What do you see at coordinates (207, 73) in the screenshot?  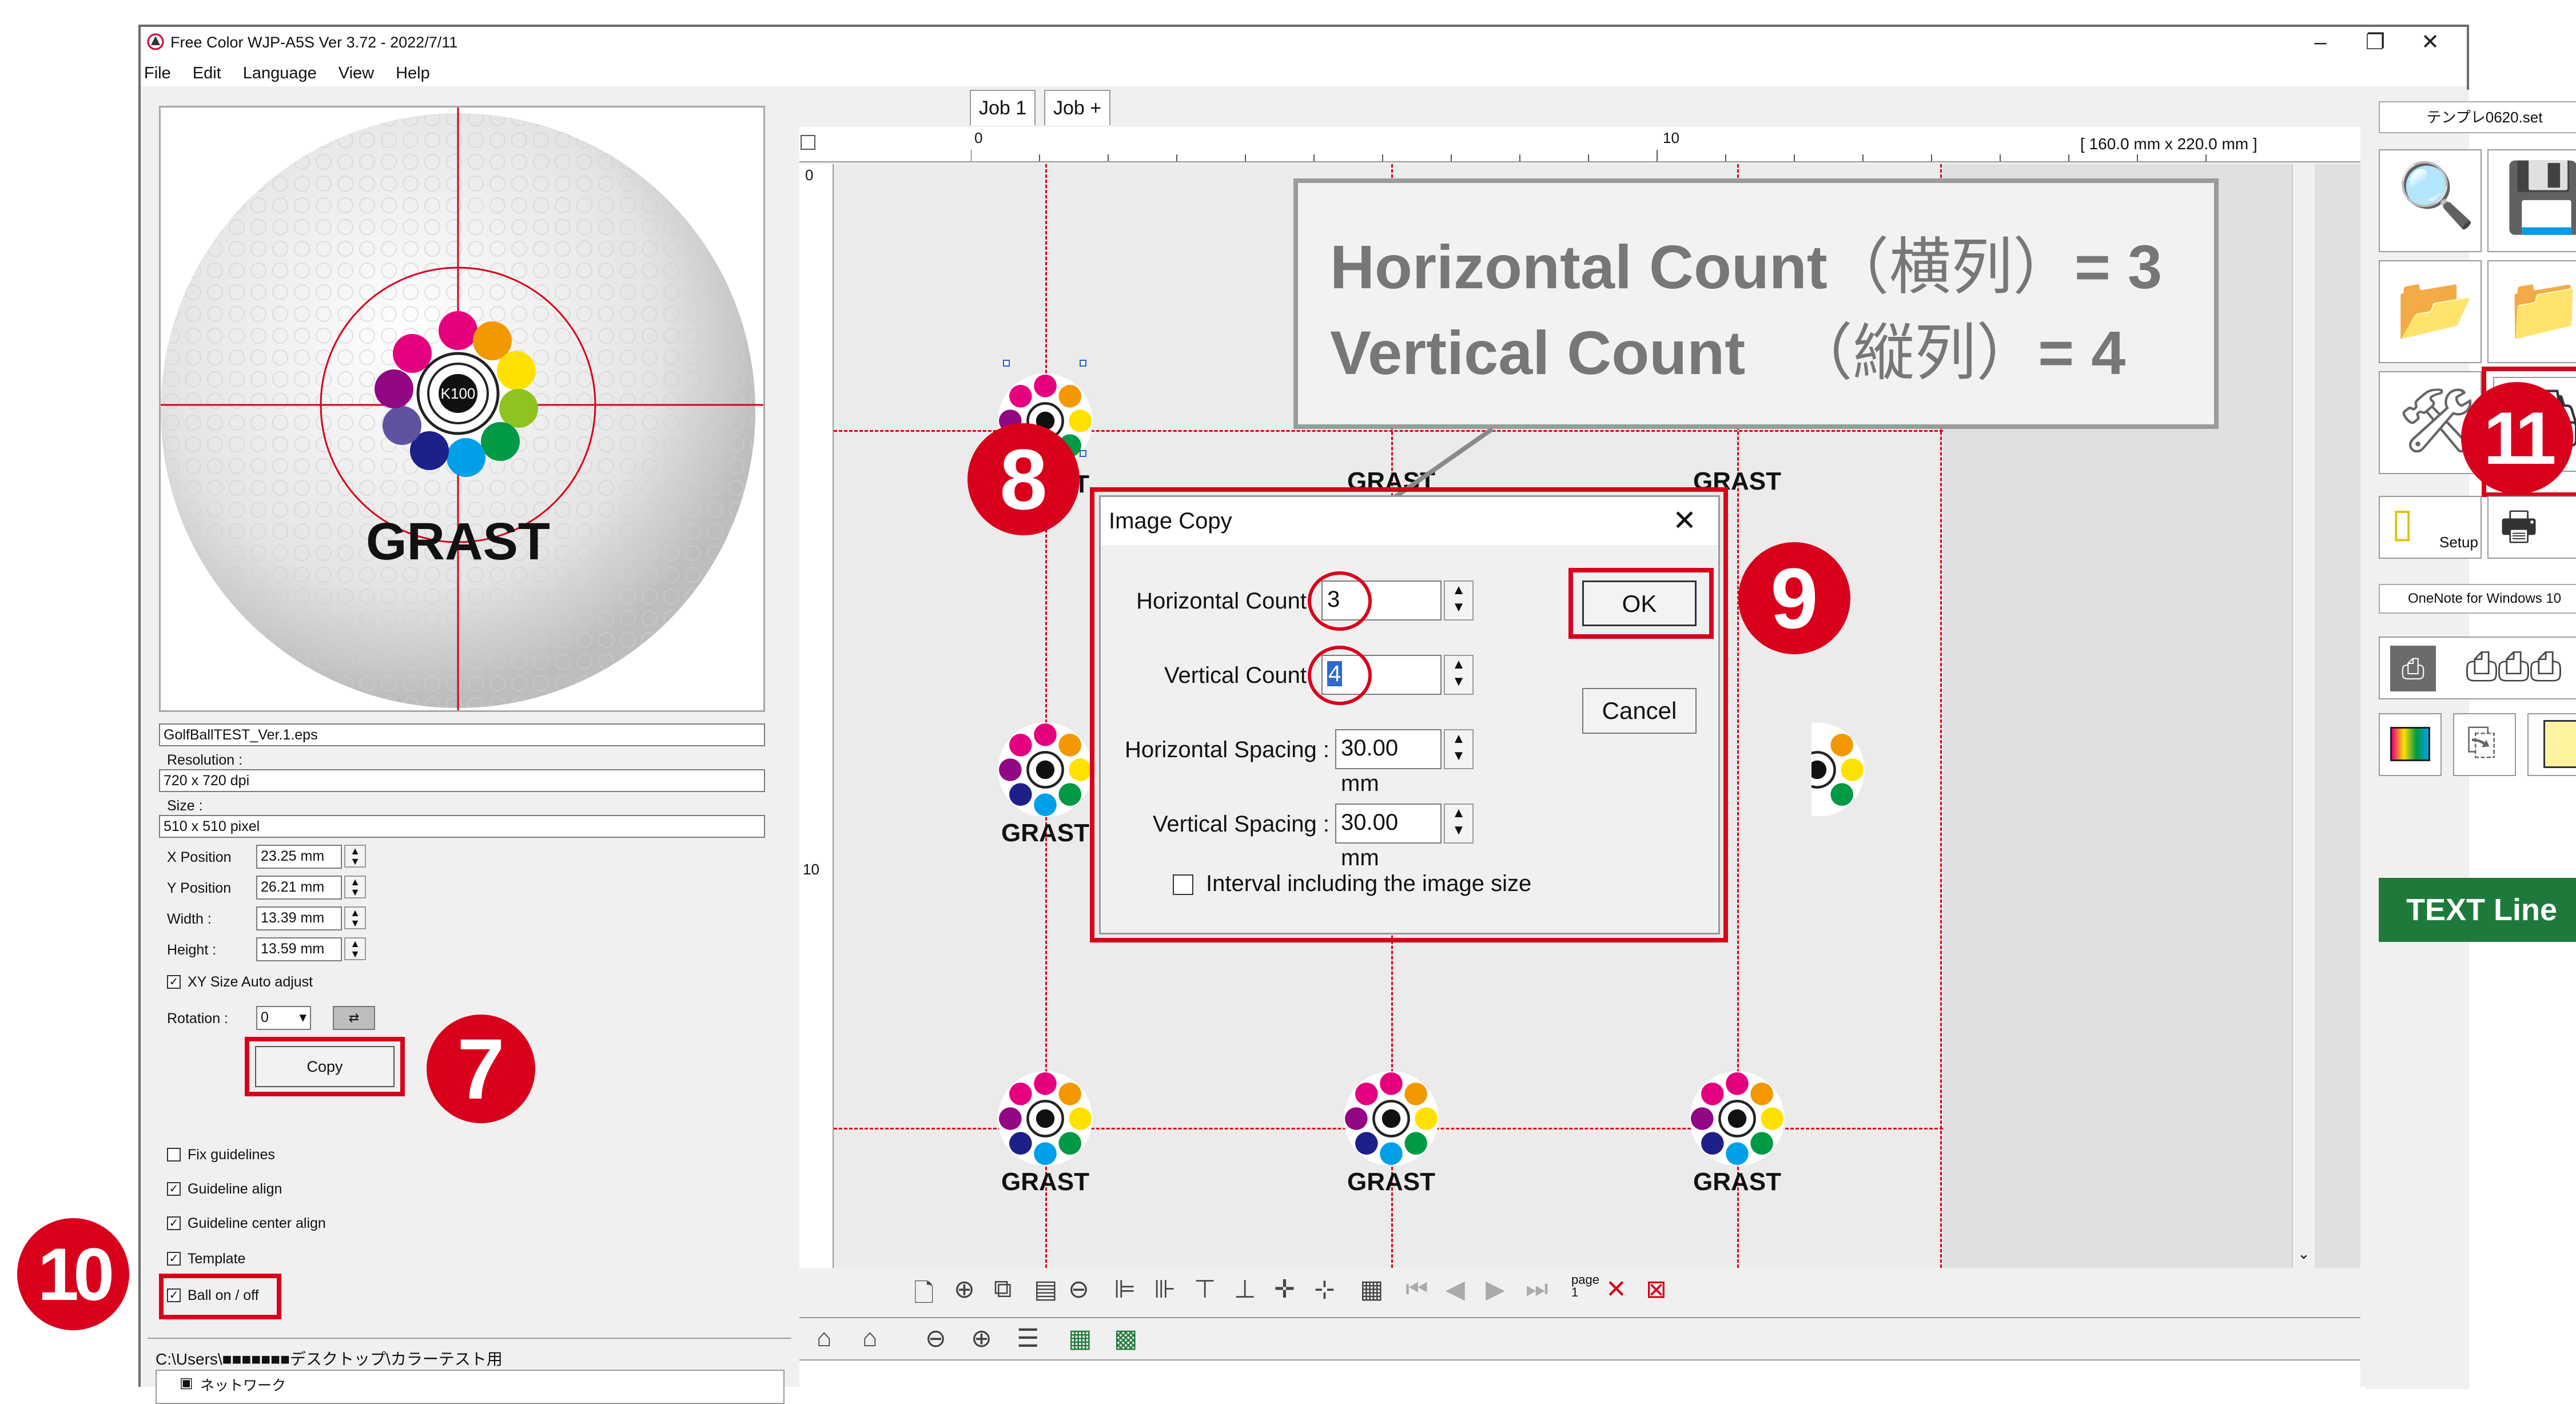 I see `menu-edit: Edit` at bounding box center [207, 73].